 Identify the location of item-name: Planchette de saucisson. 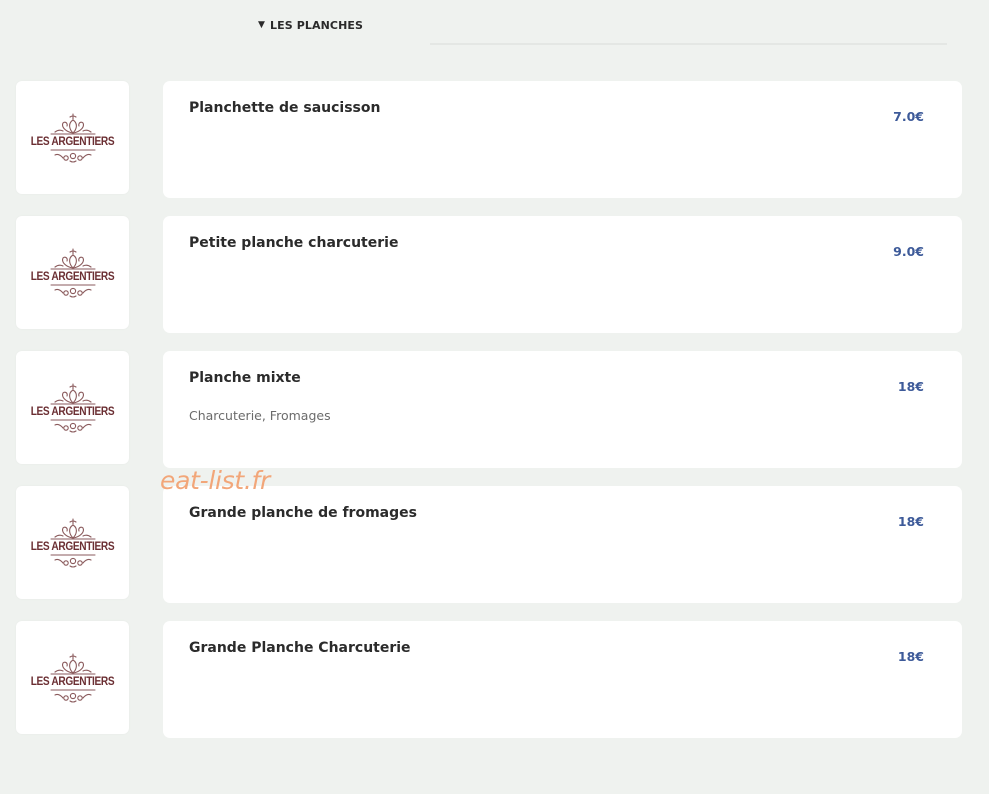
(285, 108).